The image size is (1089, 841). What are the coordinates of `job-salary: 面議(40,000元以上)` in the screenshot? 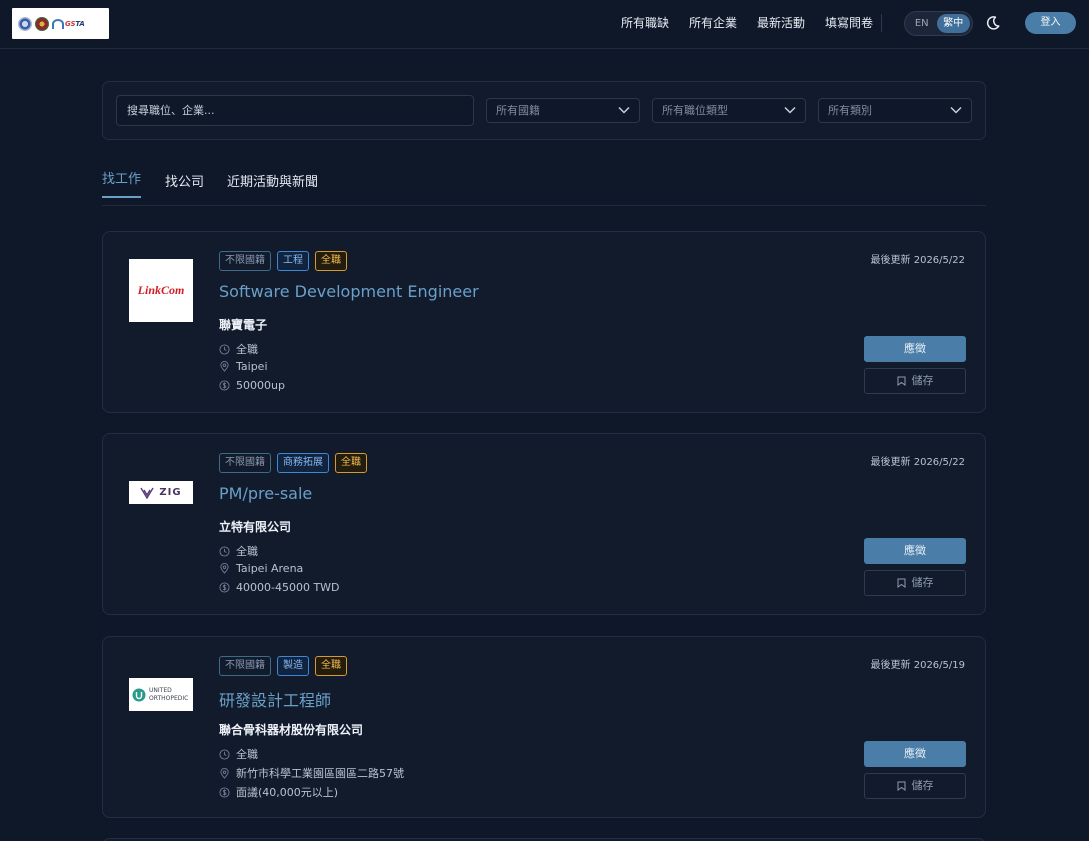 It's located at (278, 792).